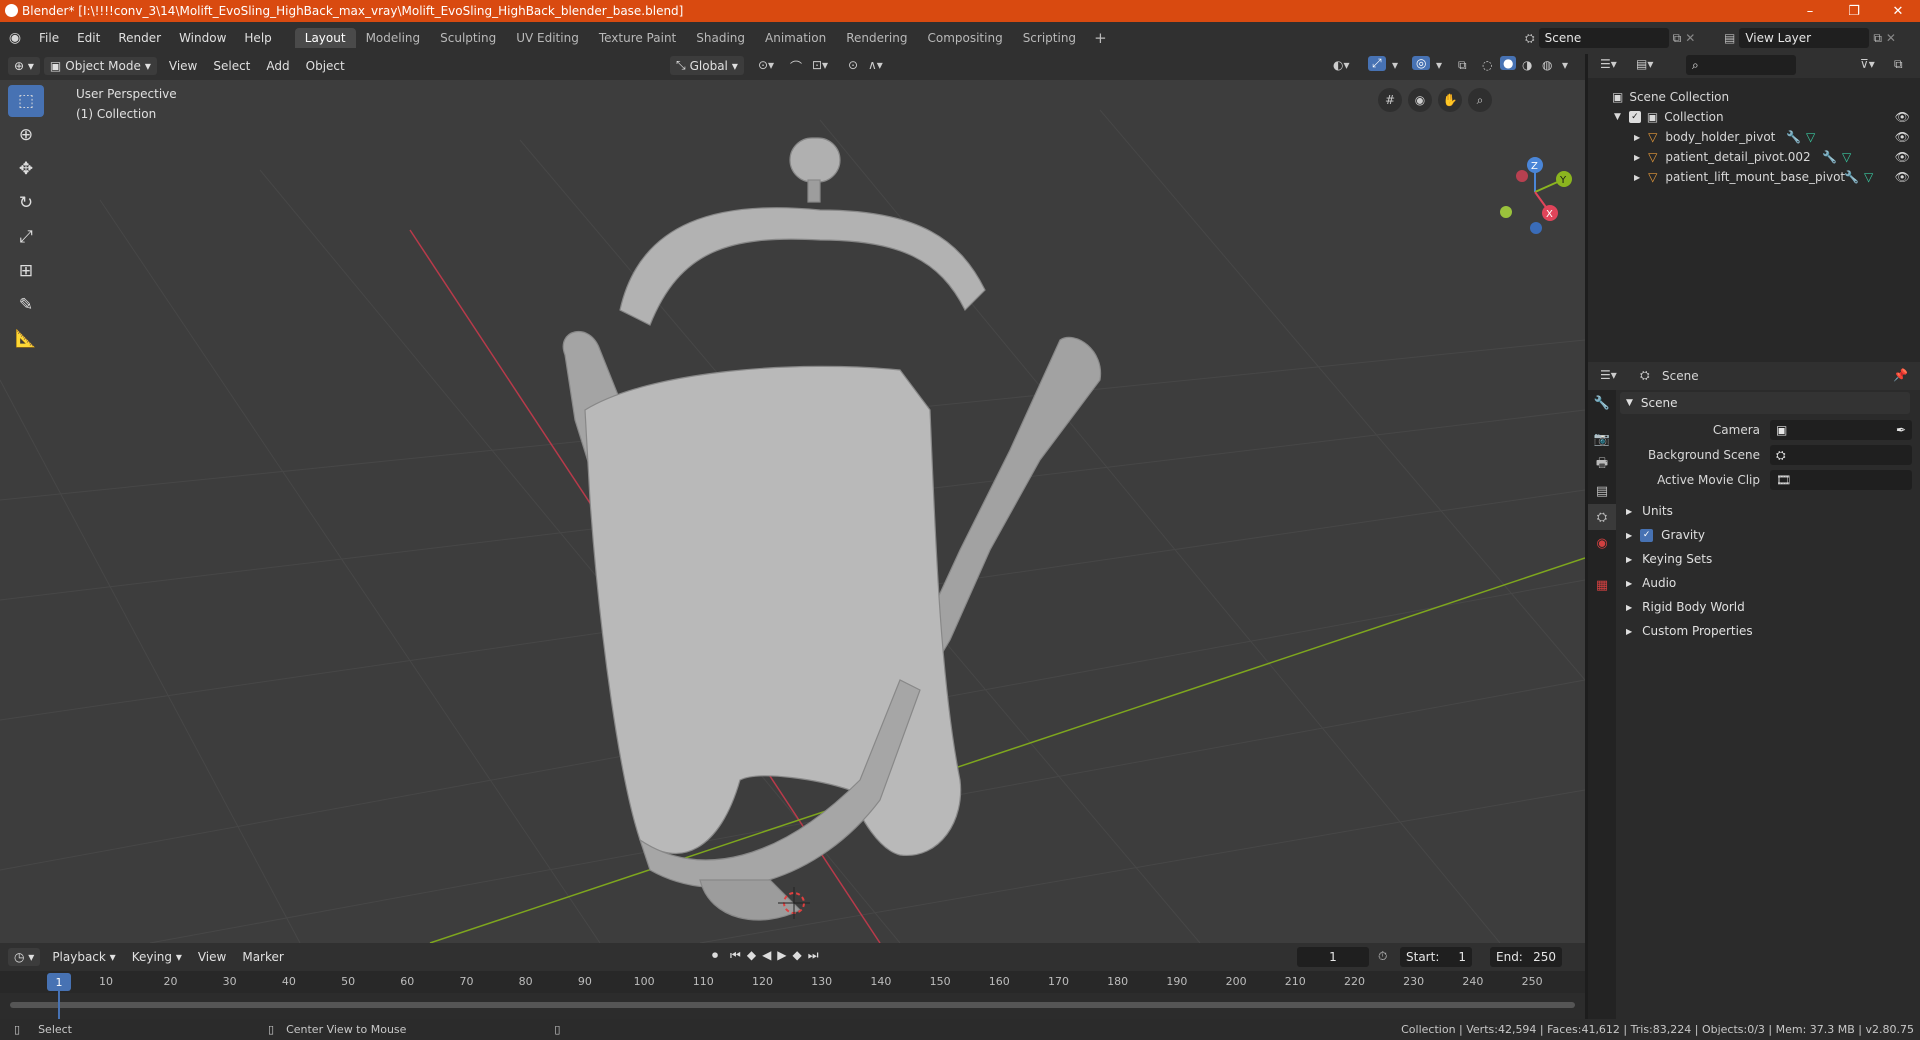  What do you see at coordinates (1754, 97) in the screenshot?
I see `outliner-scene-collection: ▣ Scene Collection` at bounding box center [1754, 97].